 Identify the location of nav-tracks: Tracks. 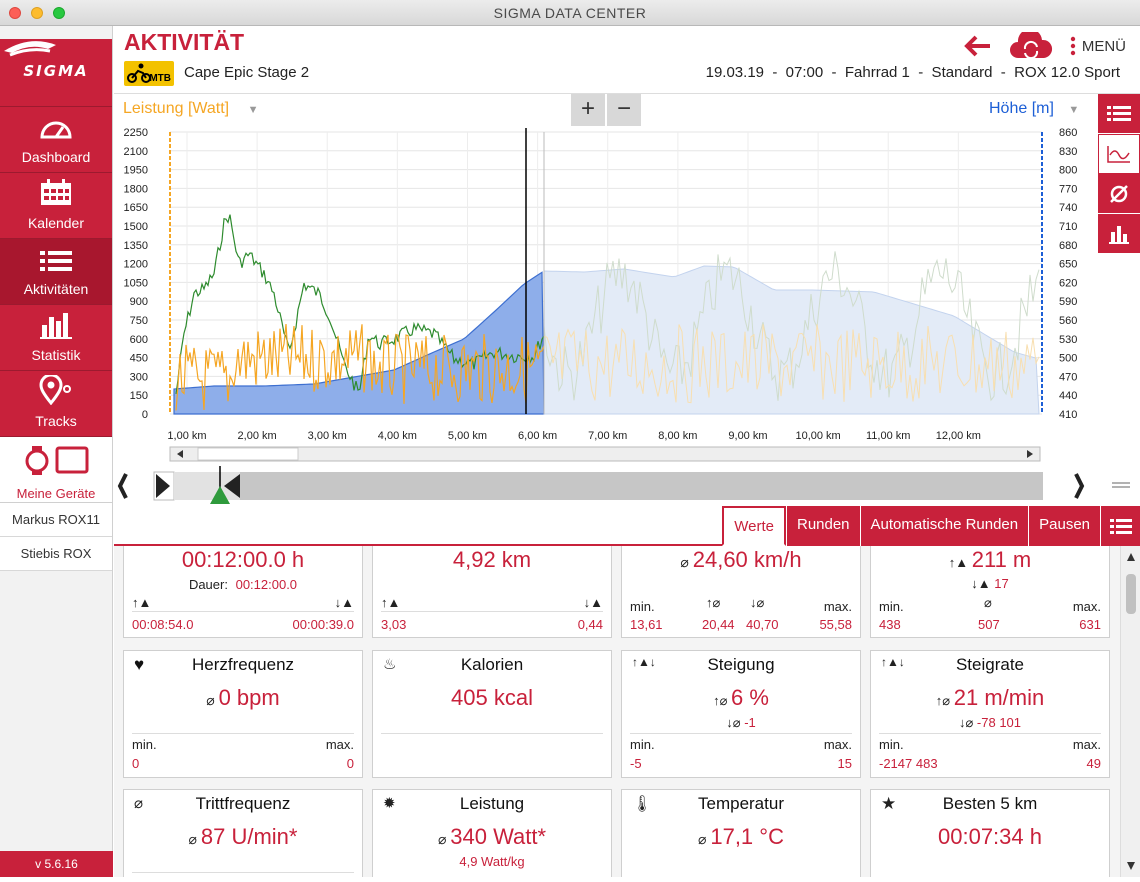
(56, 404).